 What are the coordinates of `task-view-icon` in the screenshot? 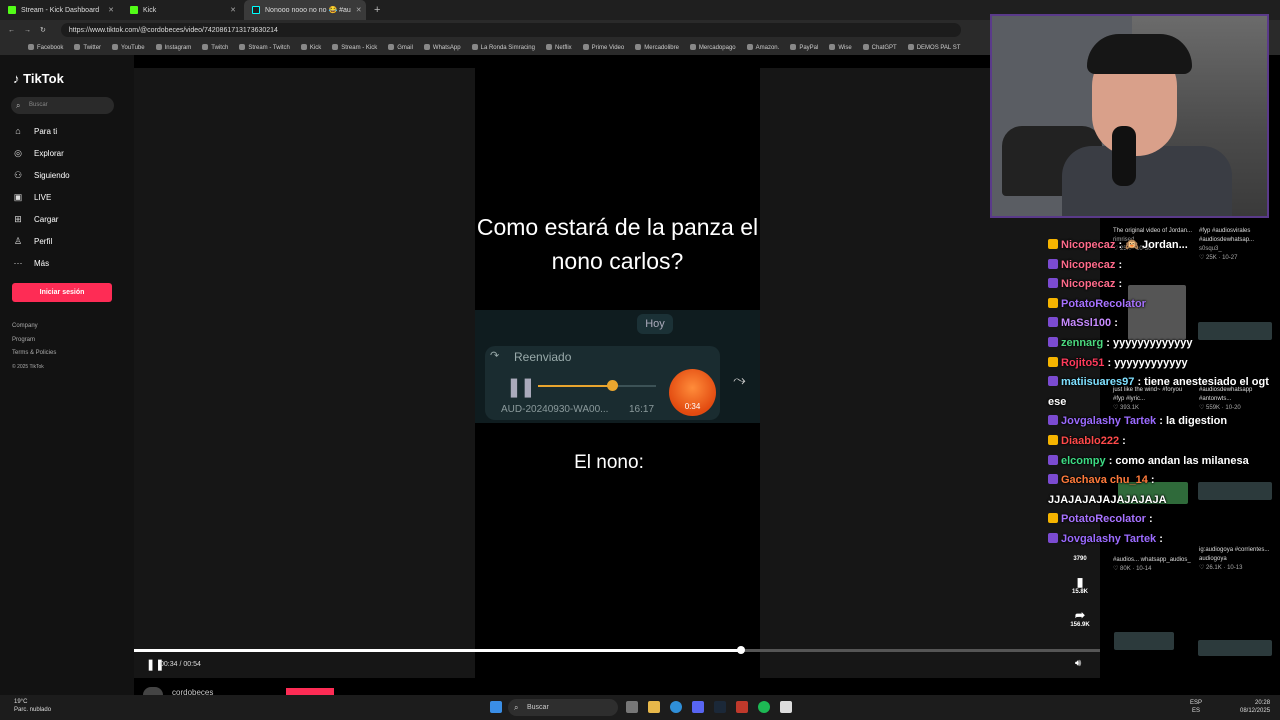 It's located at (632, 707).